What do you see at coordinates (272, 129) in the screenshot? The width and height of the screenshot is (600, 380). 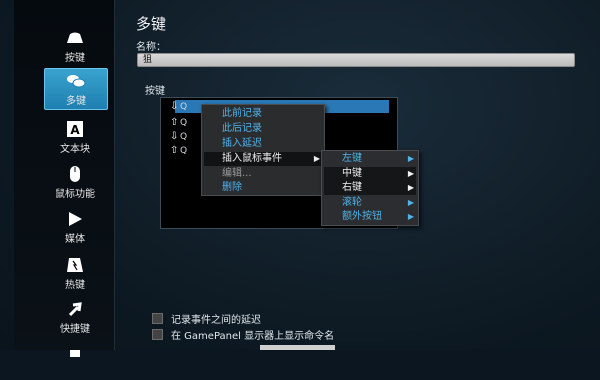 I see `menu-item-next-record: 此后记录` at bounding box center [272, 129].